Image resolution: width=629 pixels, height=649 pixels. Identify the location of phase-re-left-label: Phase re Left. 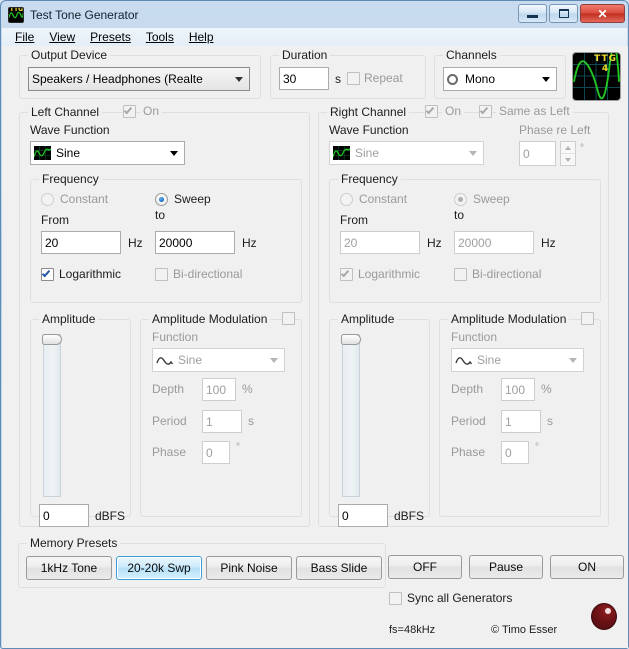
(555, 130).